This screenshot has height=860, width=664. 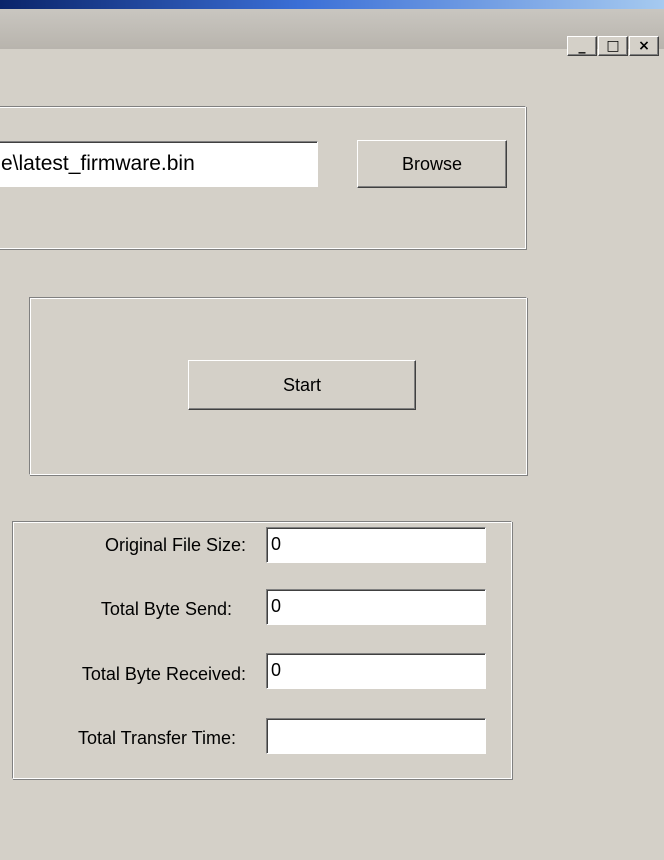 I want to click on minimize-button: _, so click(x=582, y=46).